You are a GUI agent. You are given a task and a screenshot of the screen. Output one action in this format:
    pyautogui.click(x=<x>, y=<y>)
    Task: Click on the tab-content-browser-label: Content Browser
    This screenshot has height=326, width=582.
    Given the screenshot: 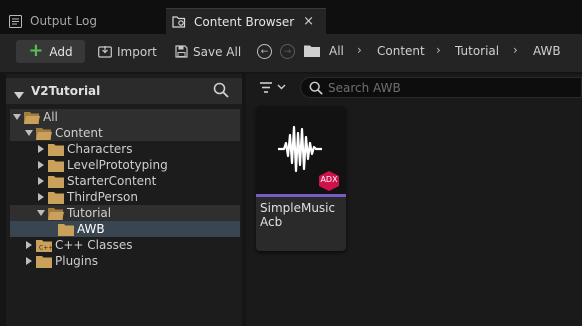 What is the action you would take?
    pyautogui.click(x=244, y=21)
    